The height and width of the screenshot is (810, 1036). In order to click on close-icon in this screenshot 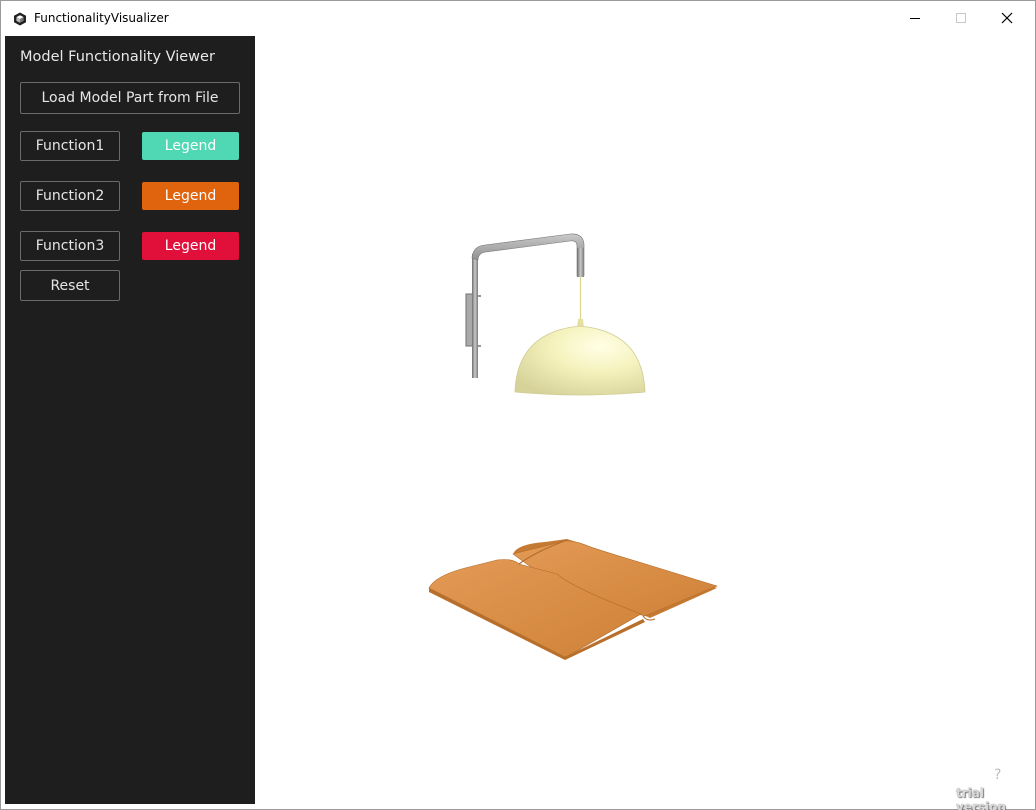, I will do `click(1007, 18)`.